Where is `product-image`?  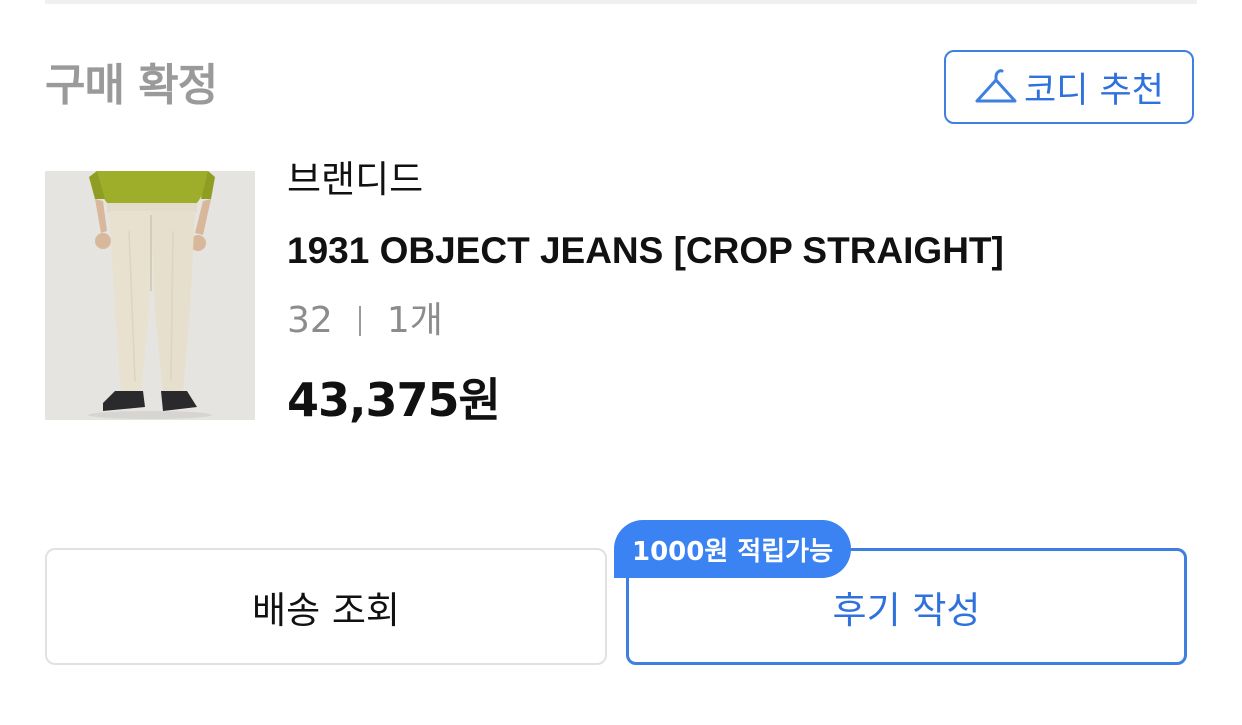
product-image is located at coordinates (150, 295).